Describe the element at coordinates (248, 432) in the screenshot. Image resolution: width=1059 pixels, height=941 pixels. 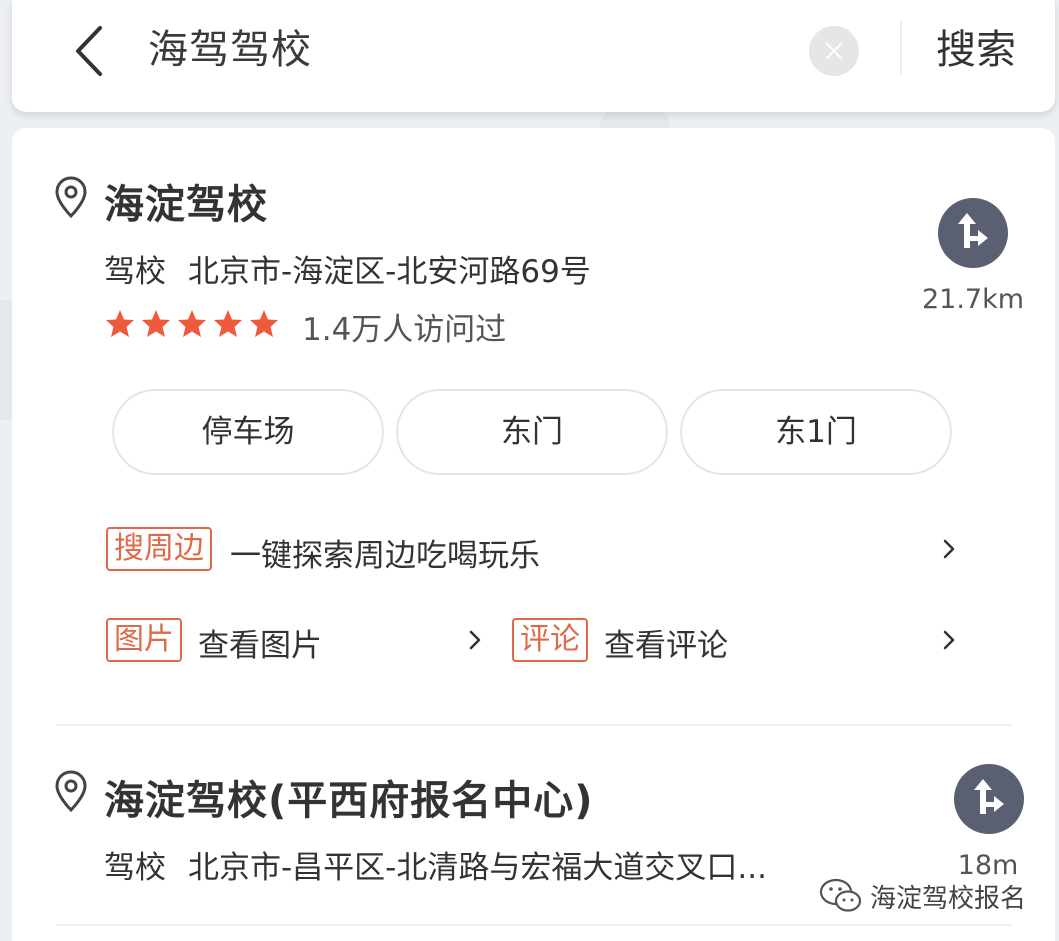
I see `entrance-chip: 停车场` at that location.